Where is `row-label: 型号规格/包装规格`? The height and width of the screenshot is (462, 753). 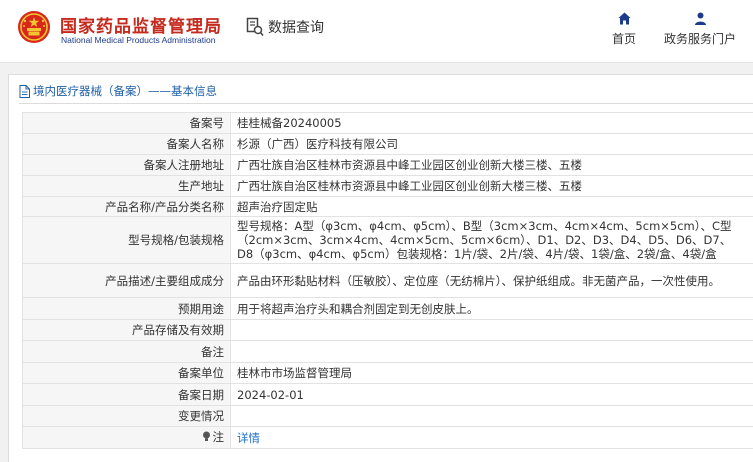
row-label: 型号规格/包装规格 is located at coordinates (126, 240).